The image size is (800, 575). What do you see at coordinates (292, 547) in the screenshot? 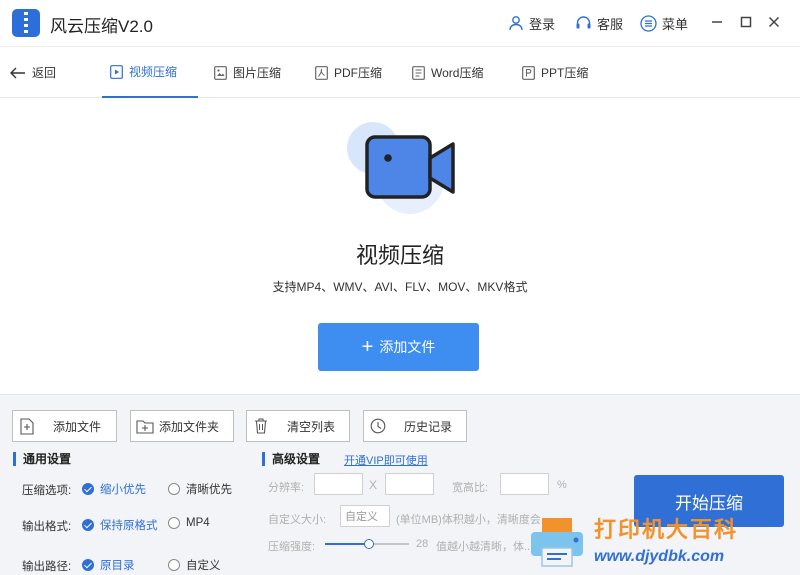
I see `strength-label: 压缩强度:` at bounding box center [292, 547].